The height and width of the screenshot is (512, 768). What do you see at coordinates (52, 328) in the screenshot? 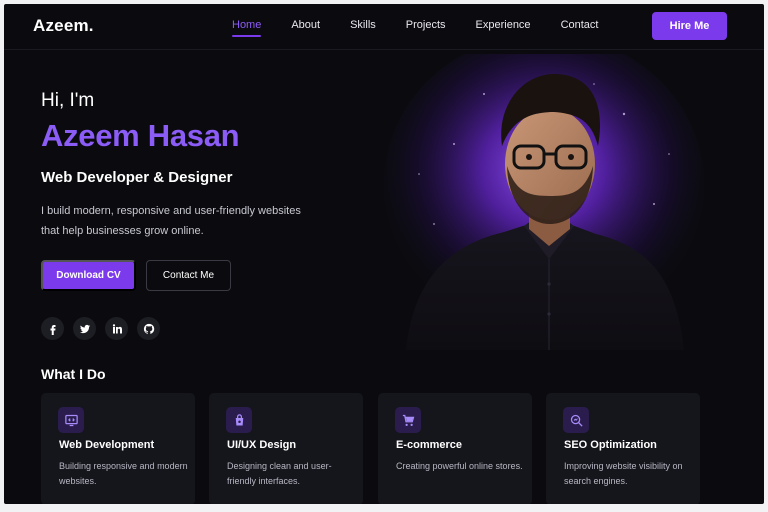
I see `facebook-icon` at bounding box center [52, 328].